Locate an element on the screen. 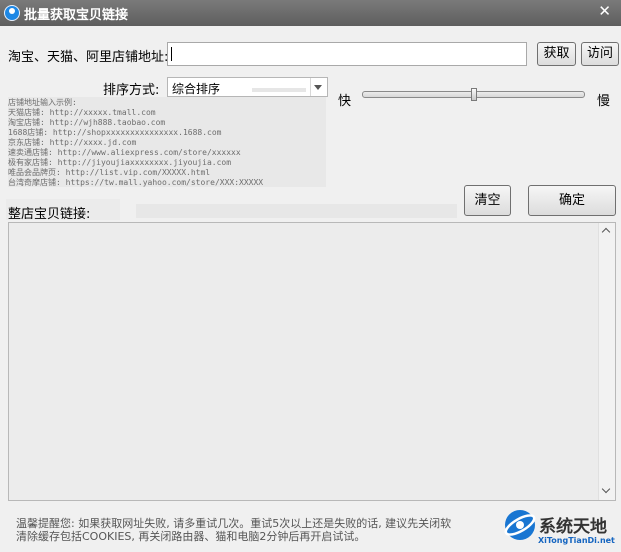 This screenshot has width=621, height=552. scroll-up-icon is located at coordinates (607, 232).